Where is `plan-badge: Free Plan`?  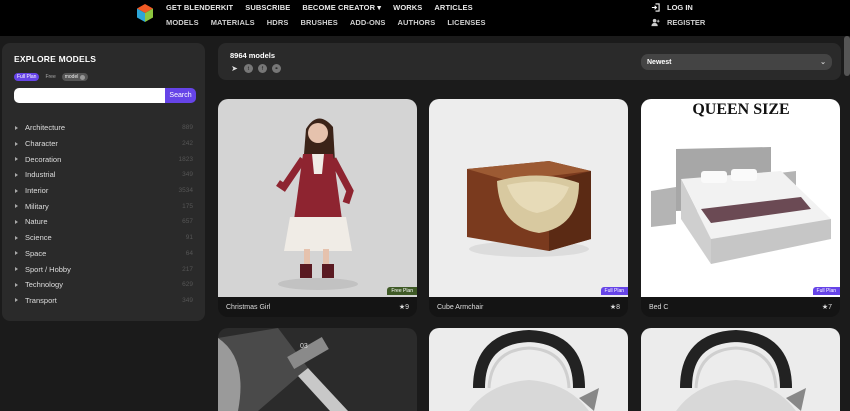
plan-badge: Free Plan is located at coordinates (402, 291).